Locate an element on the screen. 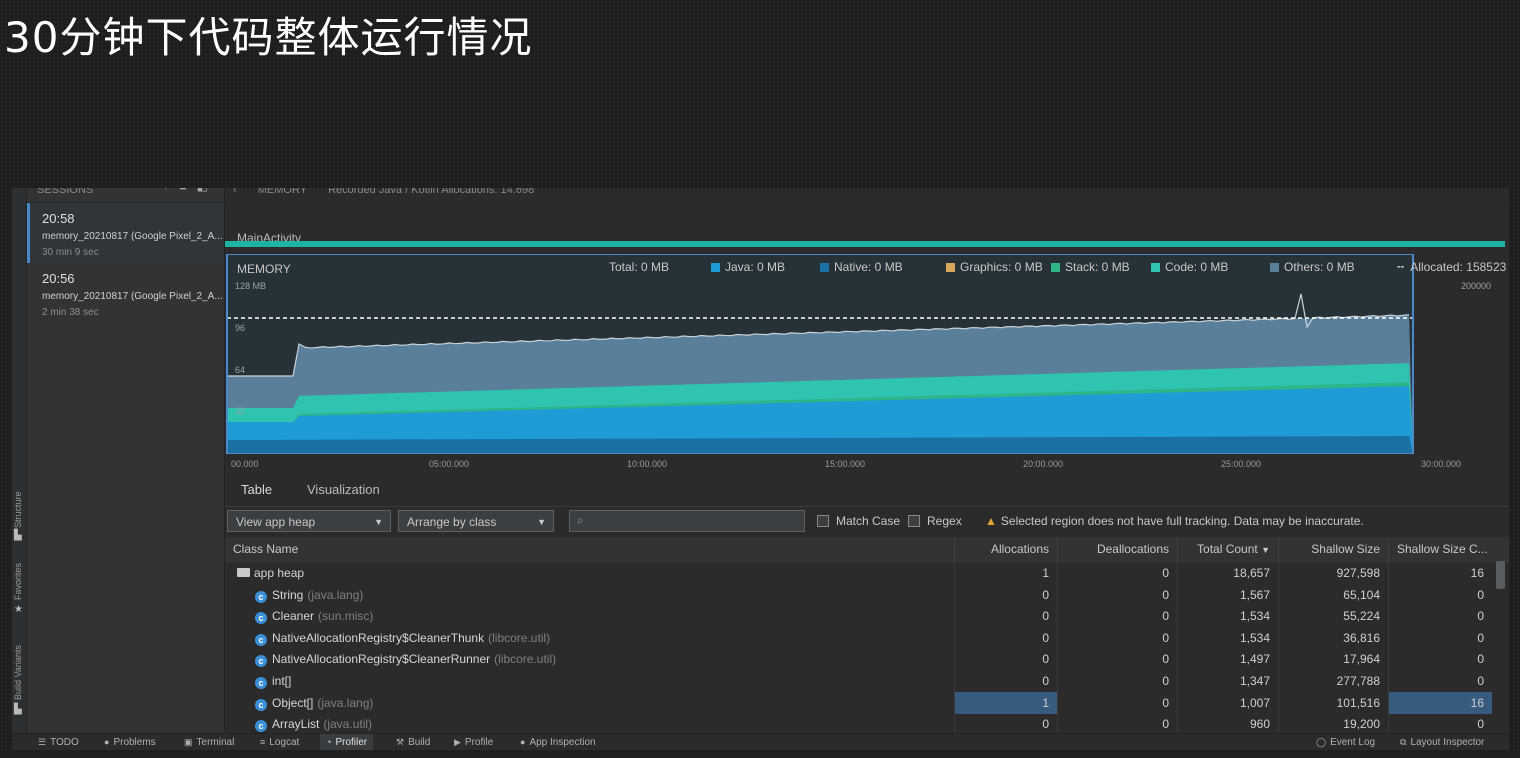  tab-visualization: Visualization is located at coordinates (343, 494).